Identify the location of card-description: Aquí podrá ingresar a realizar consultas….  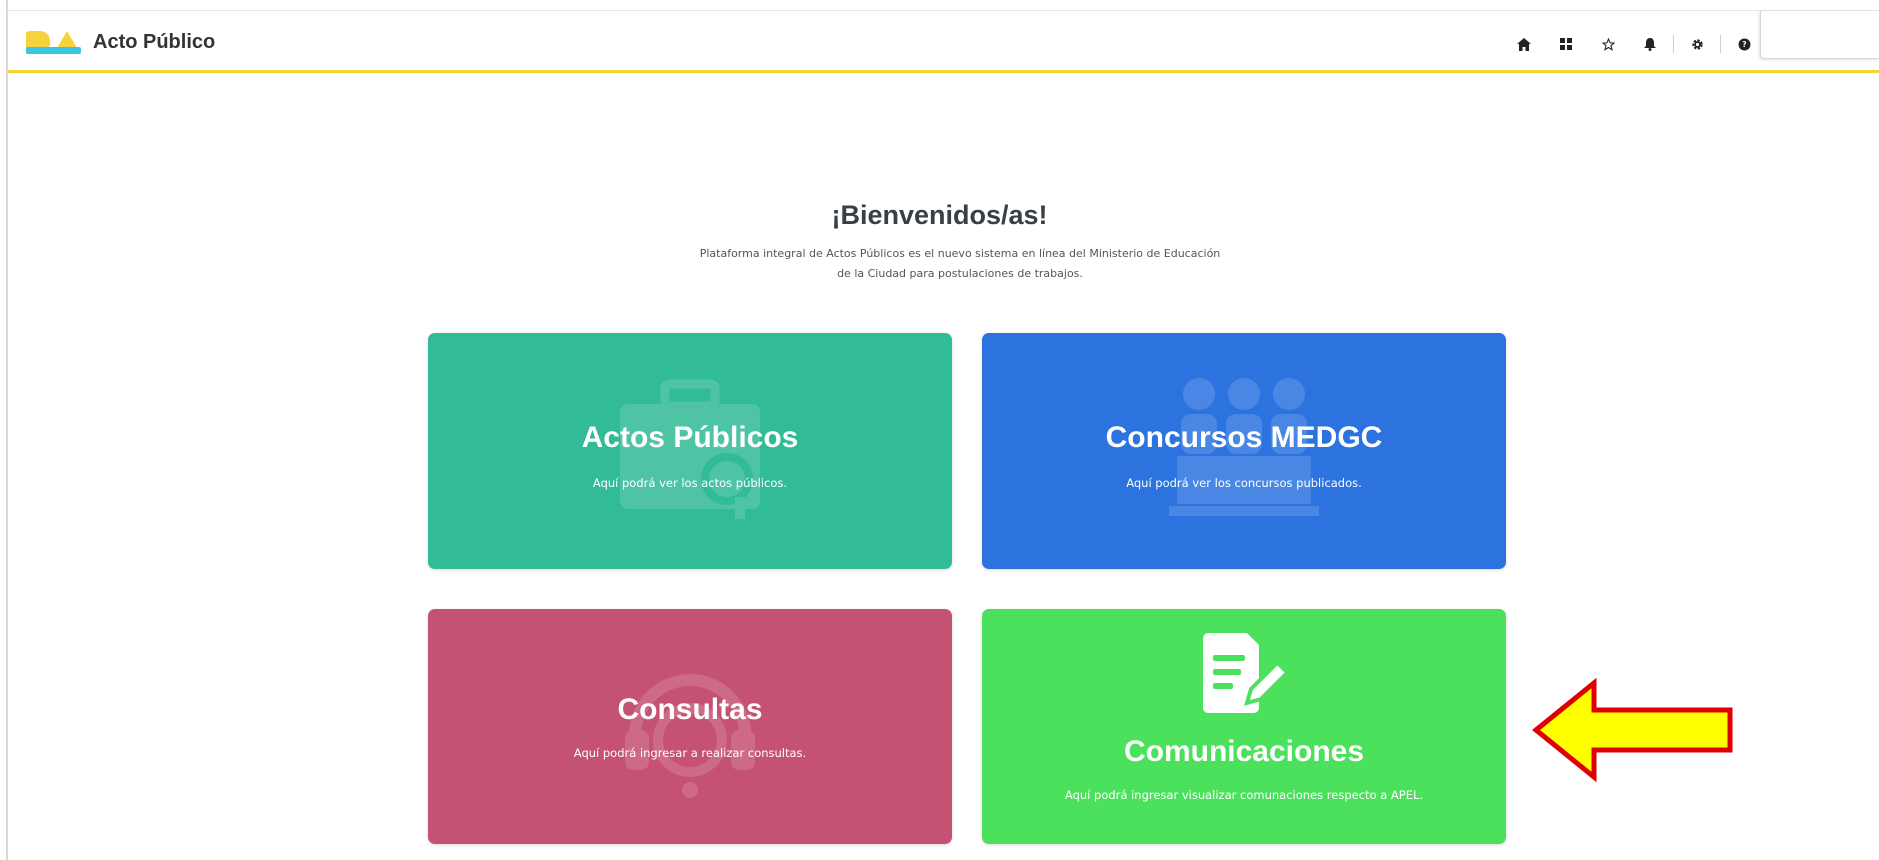
(690, 753).